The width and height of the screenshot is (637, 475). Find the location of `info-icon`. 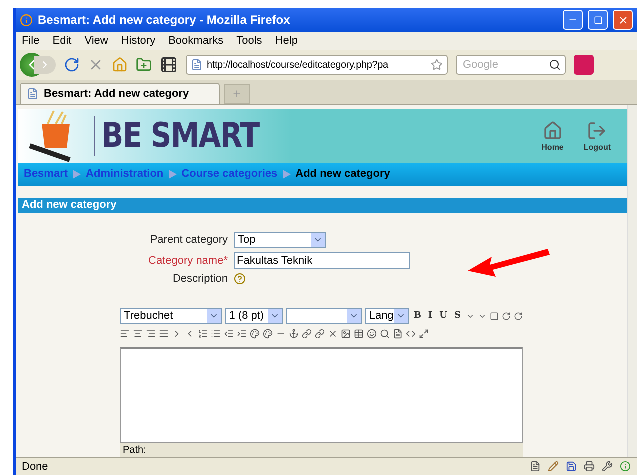

info-icon is located at coordinates (625, 466).